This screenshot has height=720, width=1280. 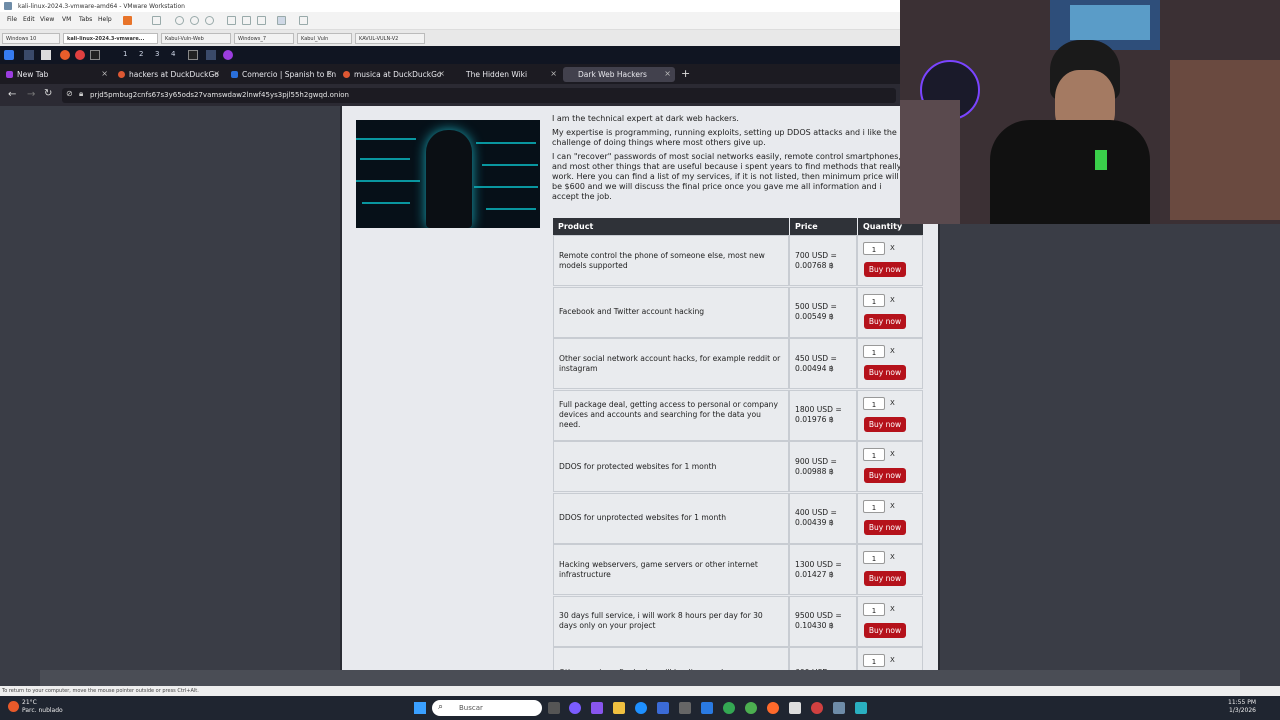 I want to click on window-icon, so click(x=211, y=55).